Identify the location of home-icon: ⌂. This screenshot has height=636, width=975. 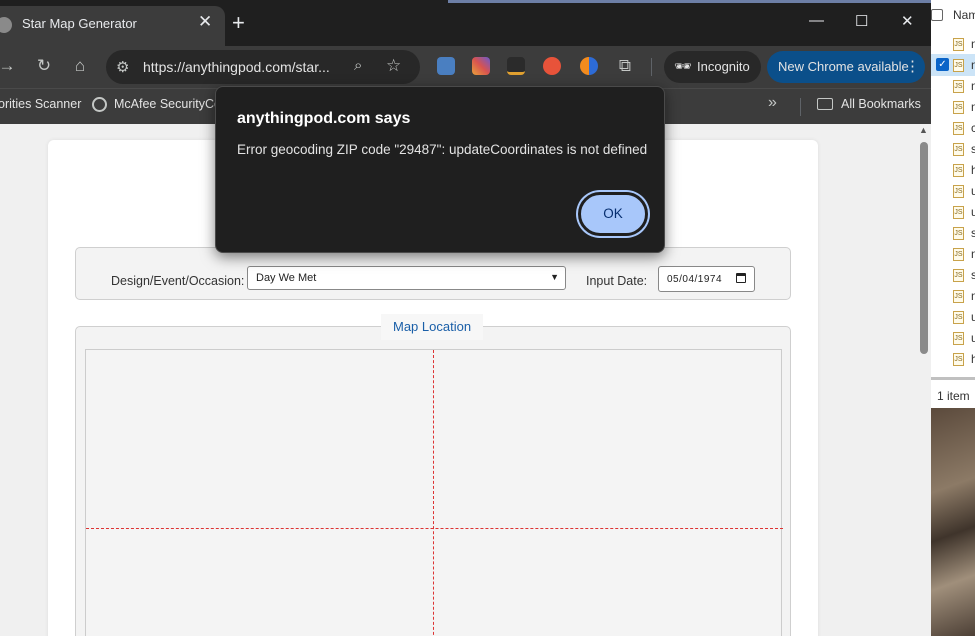
(80, 66).